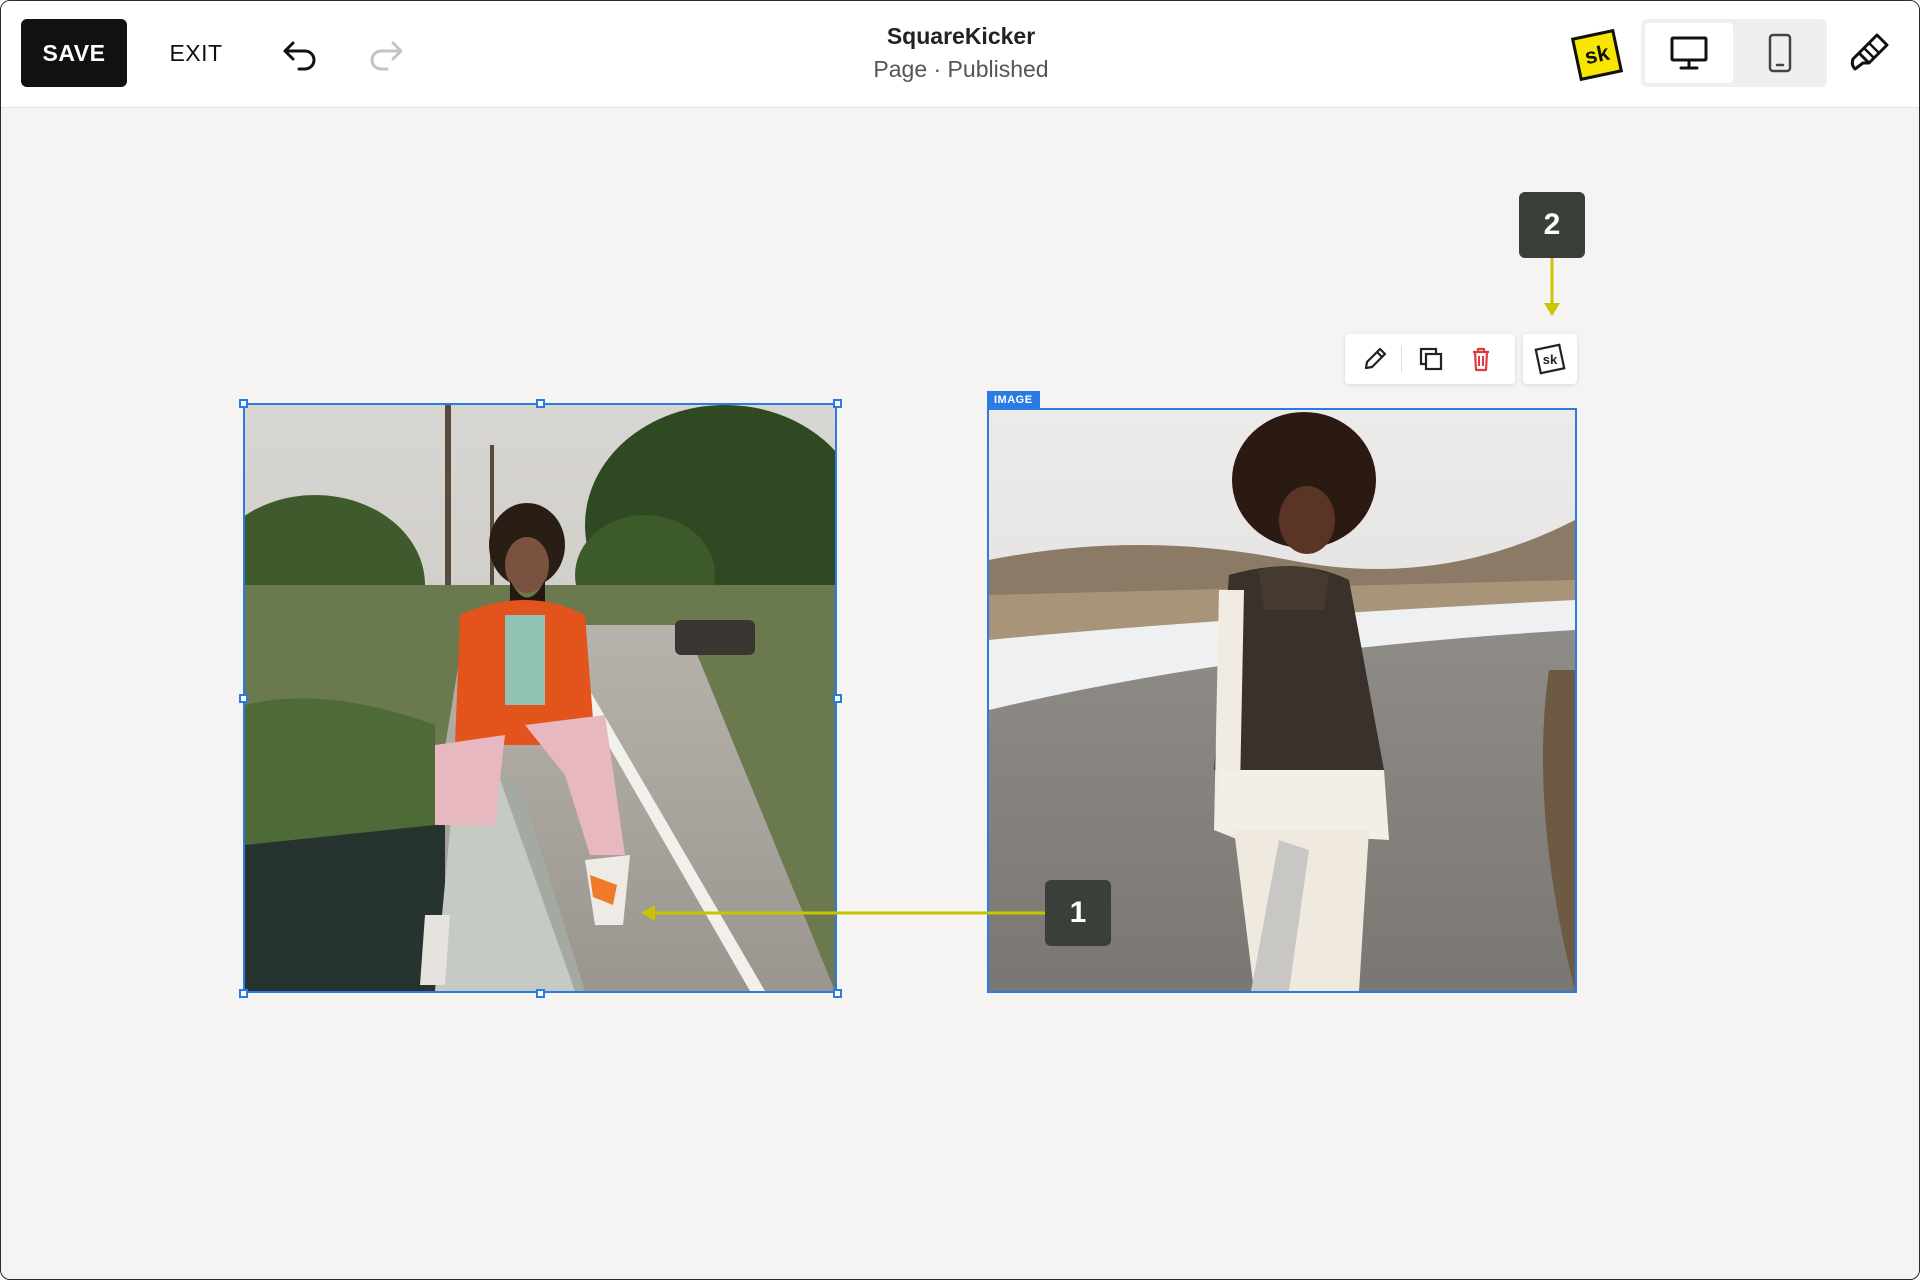 The width and height of the screenshot is (1920, 1280). I want to click on photo-man-on-wall, so click(540, 698).